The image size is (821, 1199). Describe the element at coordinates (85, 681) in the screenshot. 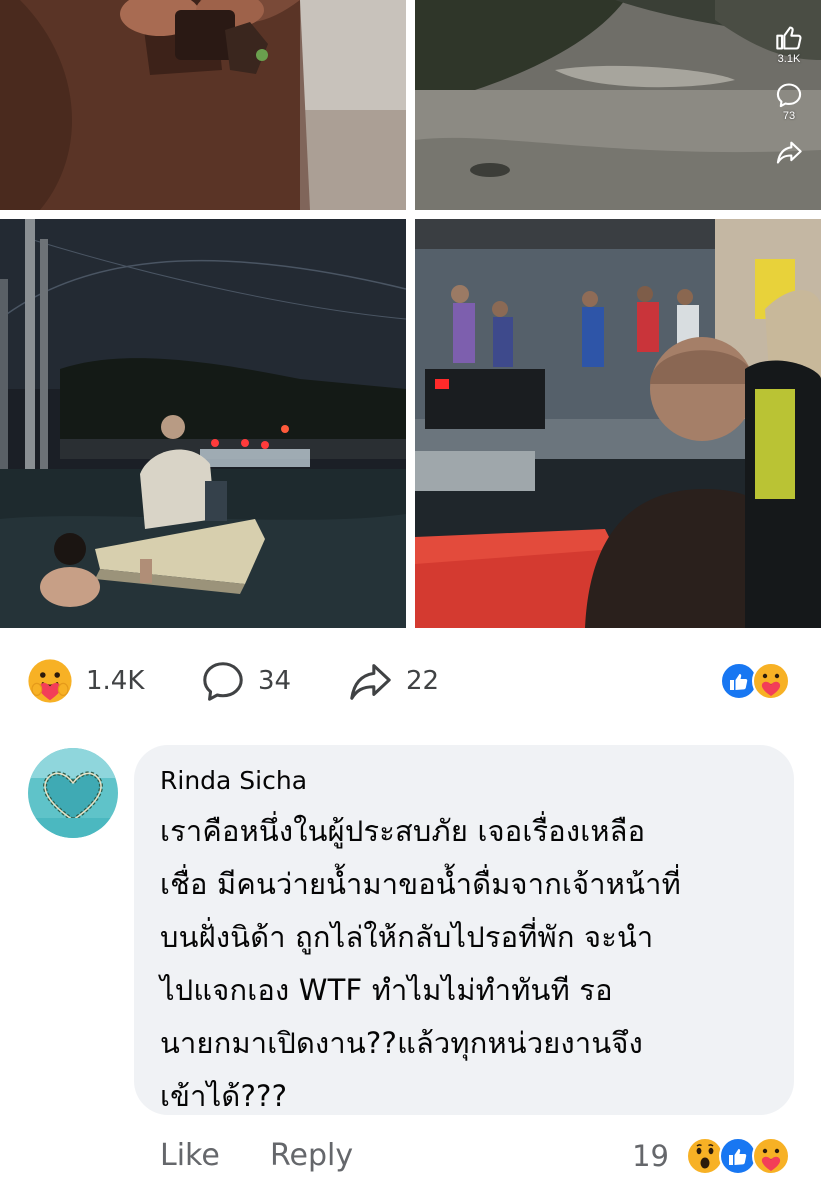

I see `react-button: 1.4K` at that location.